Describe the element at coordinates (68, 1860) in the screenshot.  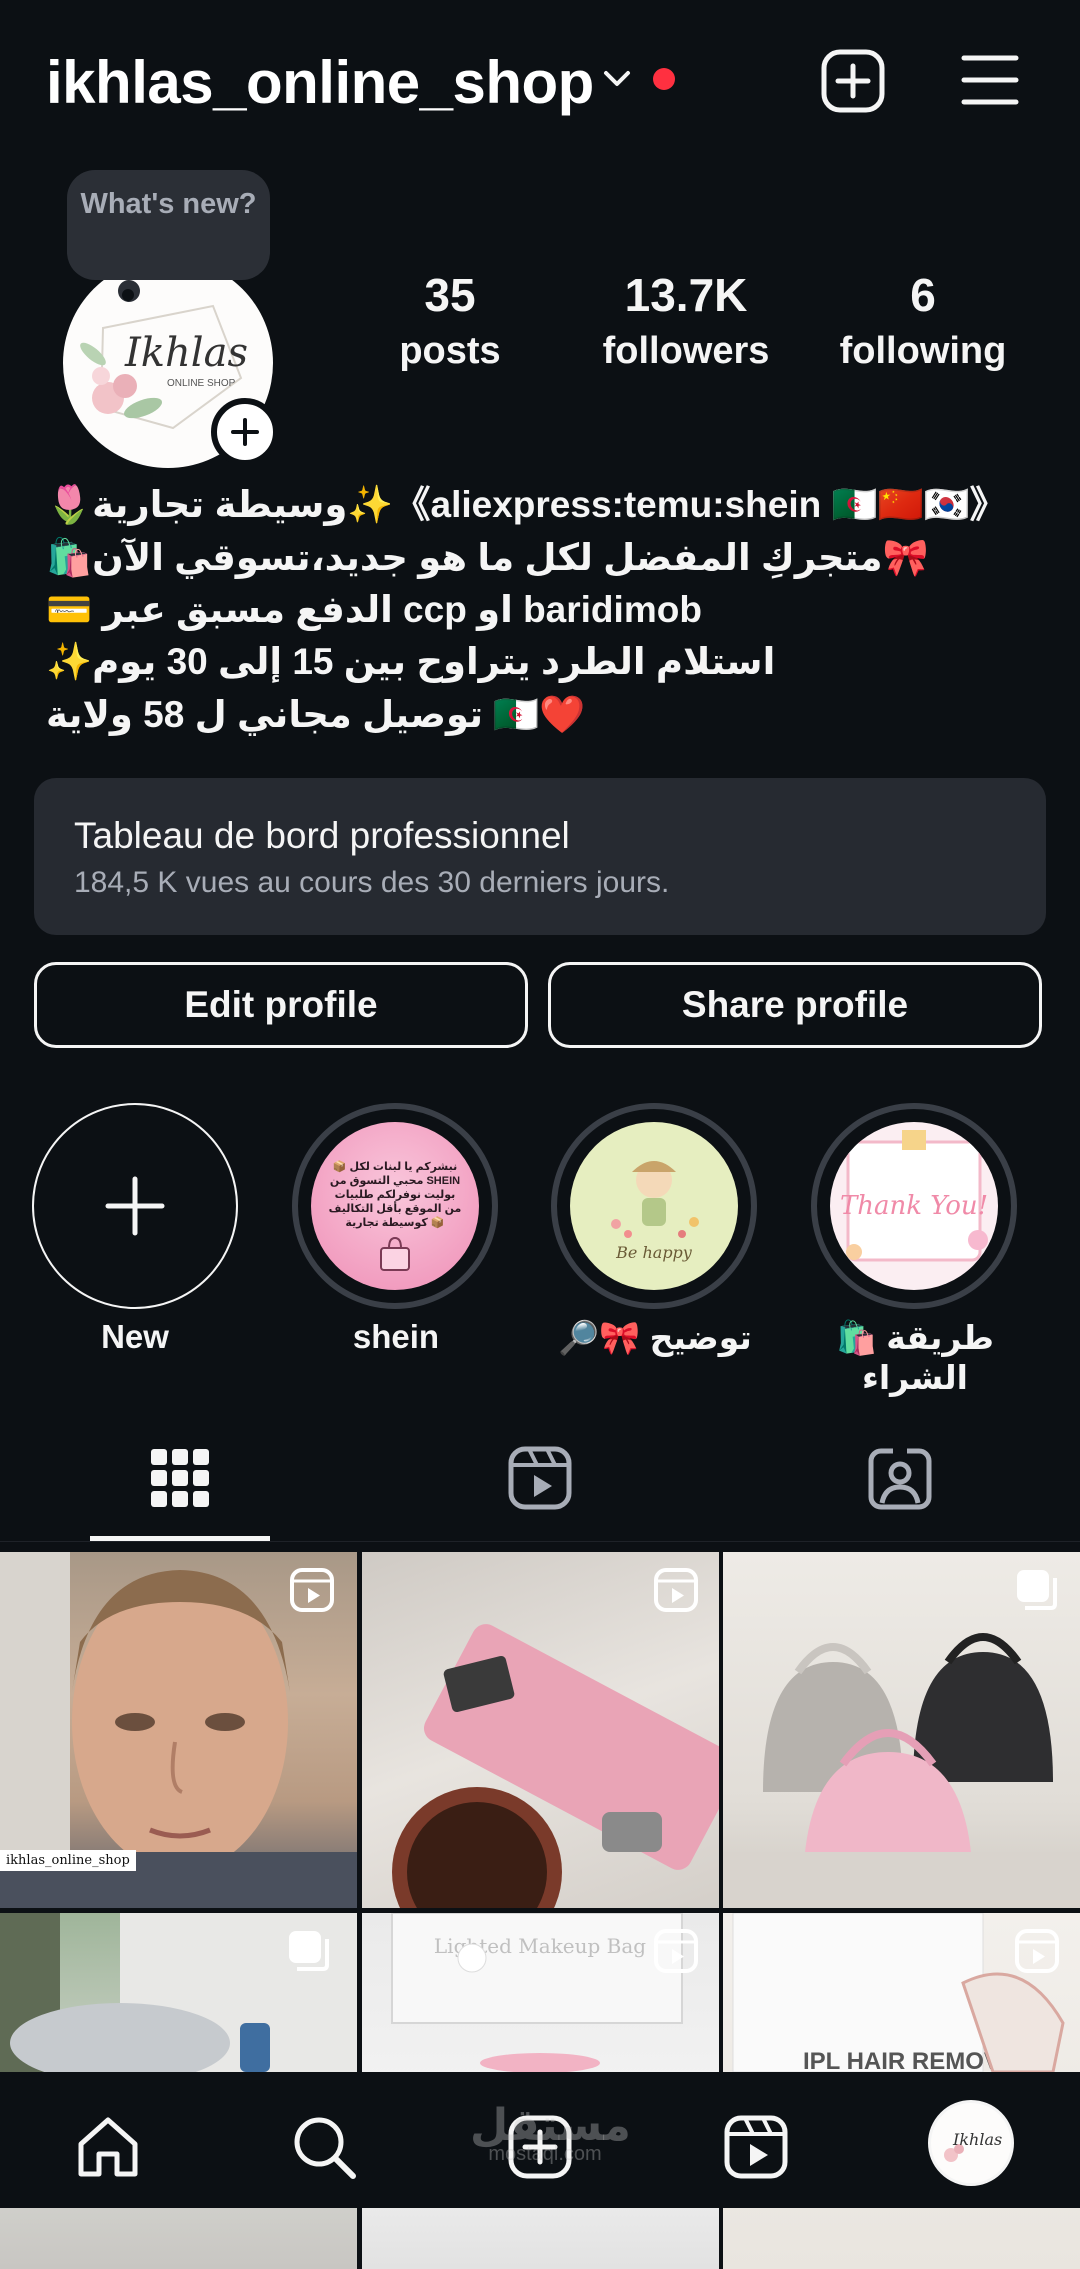
I see `post-tag-label: ikhlas_online_shop` at that location.